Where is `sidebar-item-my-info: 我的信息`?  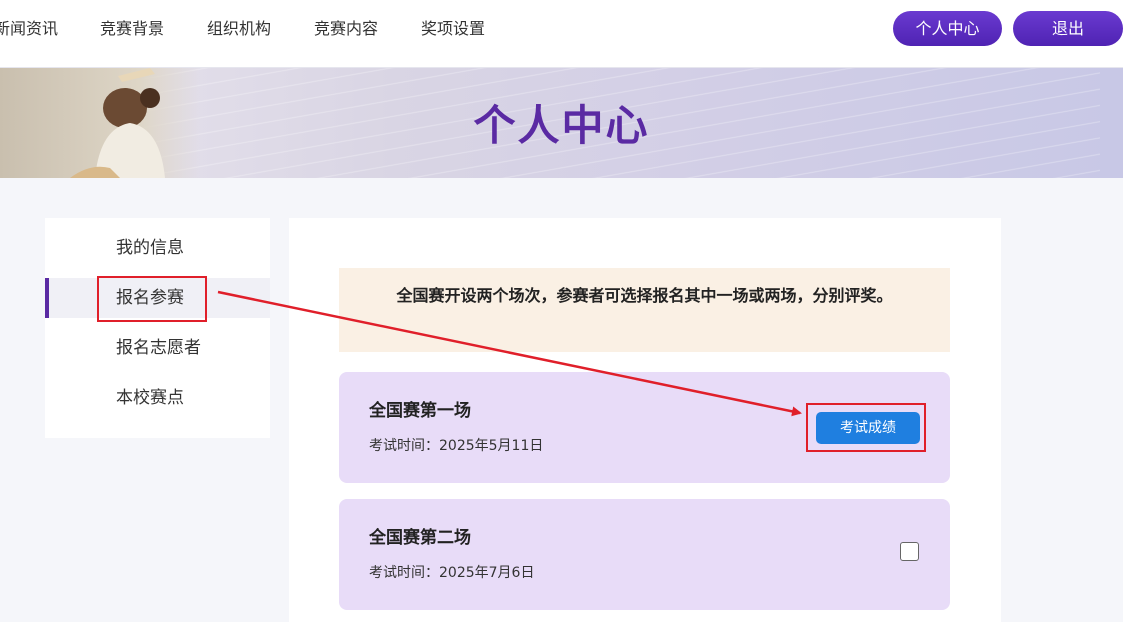 sidebar-item-my-info: 我的信息 is located at coordinates (157, 248).